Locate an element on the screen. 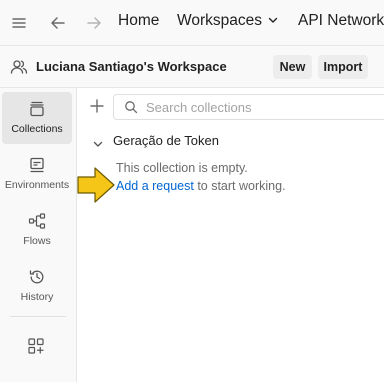 The height and width of the screenshot is (382, 384). people-icon is located at coordinates (19, 67).